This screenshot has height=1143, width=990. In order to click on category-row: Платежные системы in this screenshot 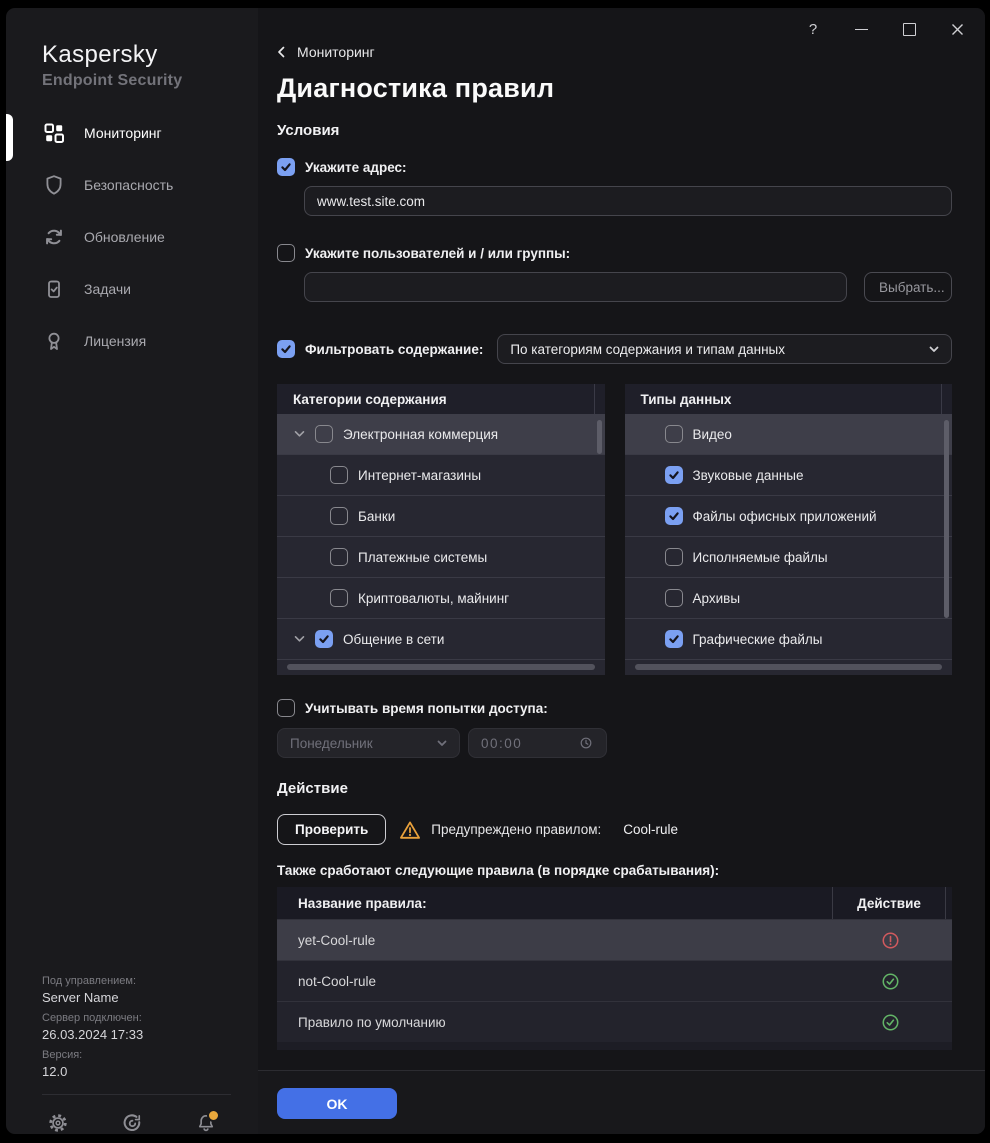, I will do `click(441, 557)`.